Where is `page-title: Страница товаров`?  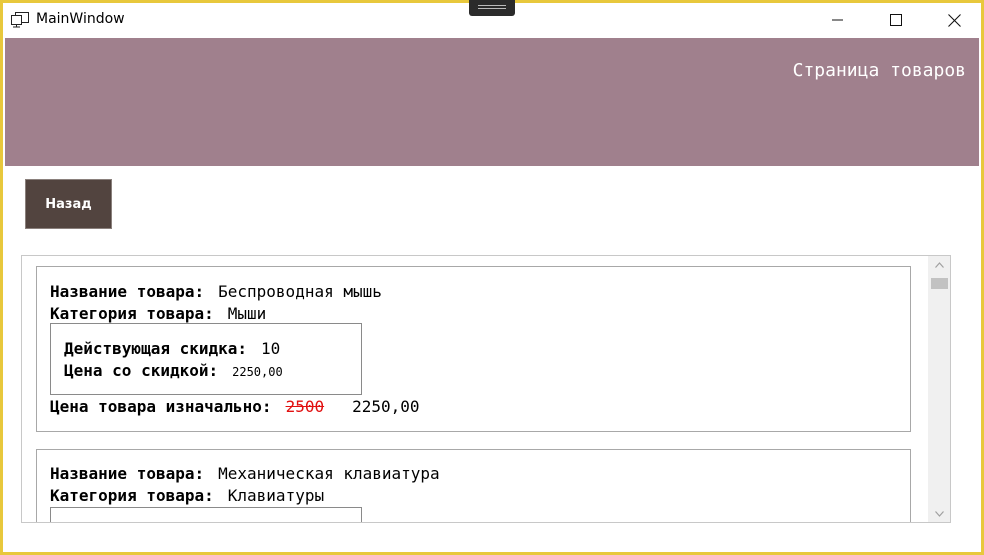 page-title: Страница товаров is located at coordinates (879, 70).